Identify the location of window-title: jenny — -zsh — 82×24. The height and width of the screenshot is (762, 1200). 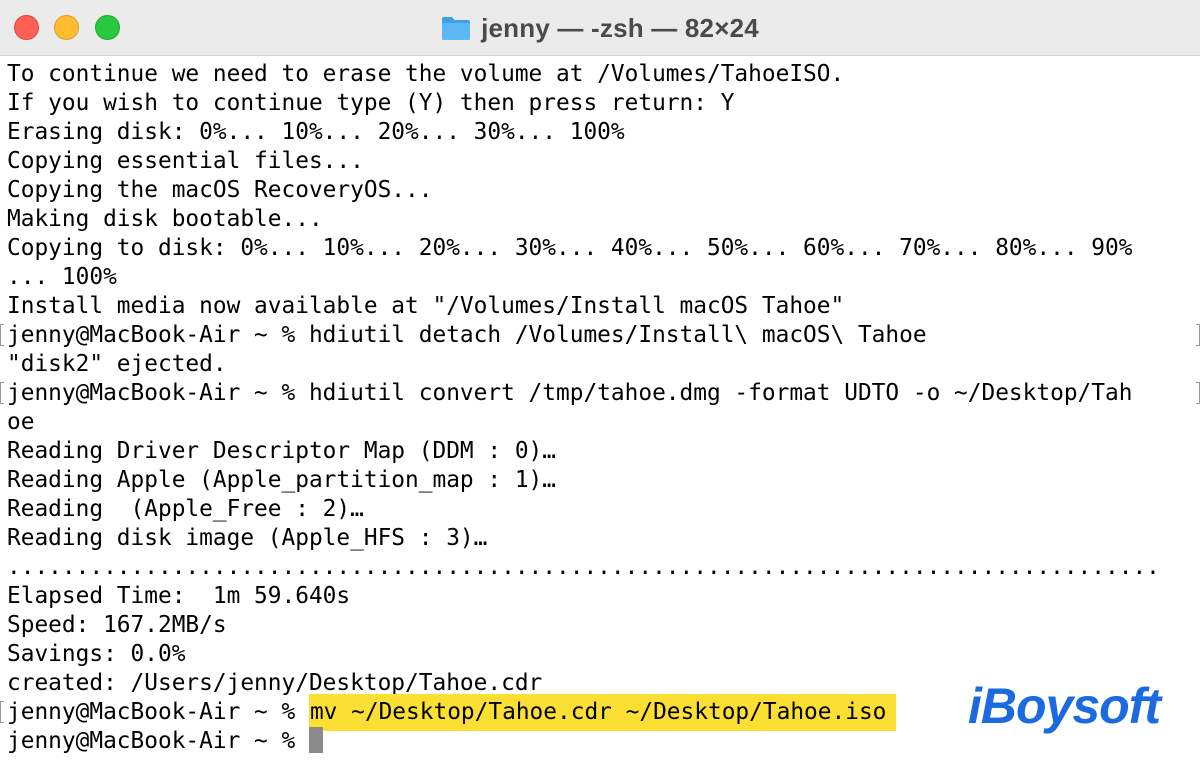
(620, 27).